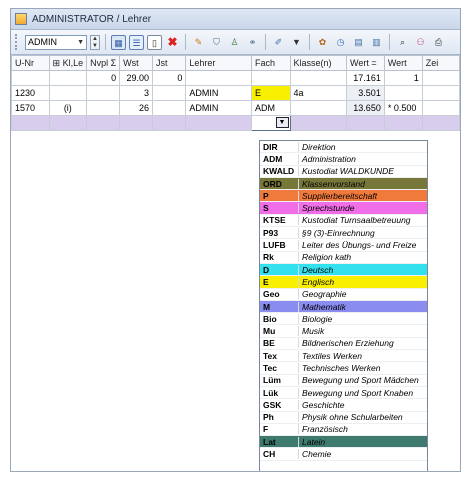 The width and height of the screenshot is (471, 496). Describe the element at coordinates (103, 63) in the screenshot. I see `header-nvpl: Nvpl Σ` at that location.